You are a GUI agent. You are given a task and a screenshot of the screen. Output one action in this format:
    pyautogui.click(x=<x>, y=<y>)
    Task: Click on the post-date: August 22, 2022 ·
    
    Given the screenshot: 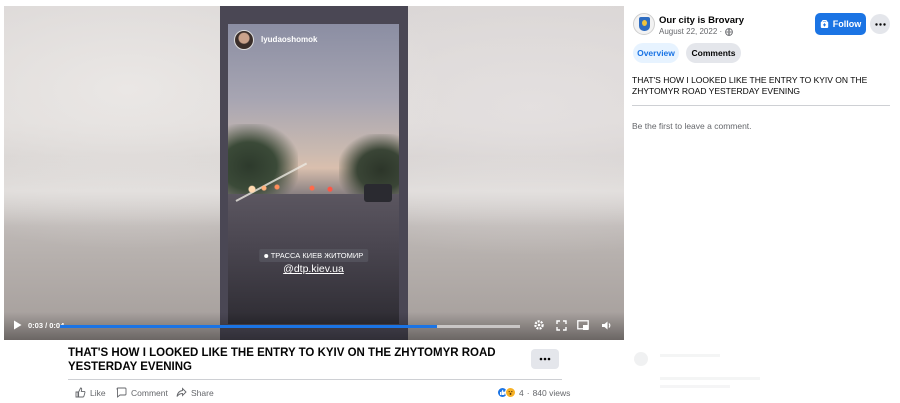 What is the action you would take?
    pyautogui.click(x=696, y=31)
    